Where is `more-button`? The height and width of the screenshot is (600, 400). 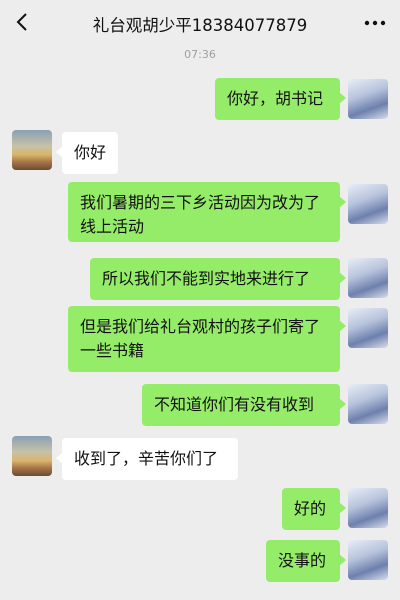 more-button is located at coordinates (375, 23).